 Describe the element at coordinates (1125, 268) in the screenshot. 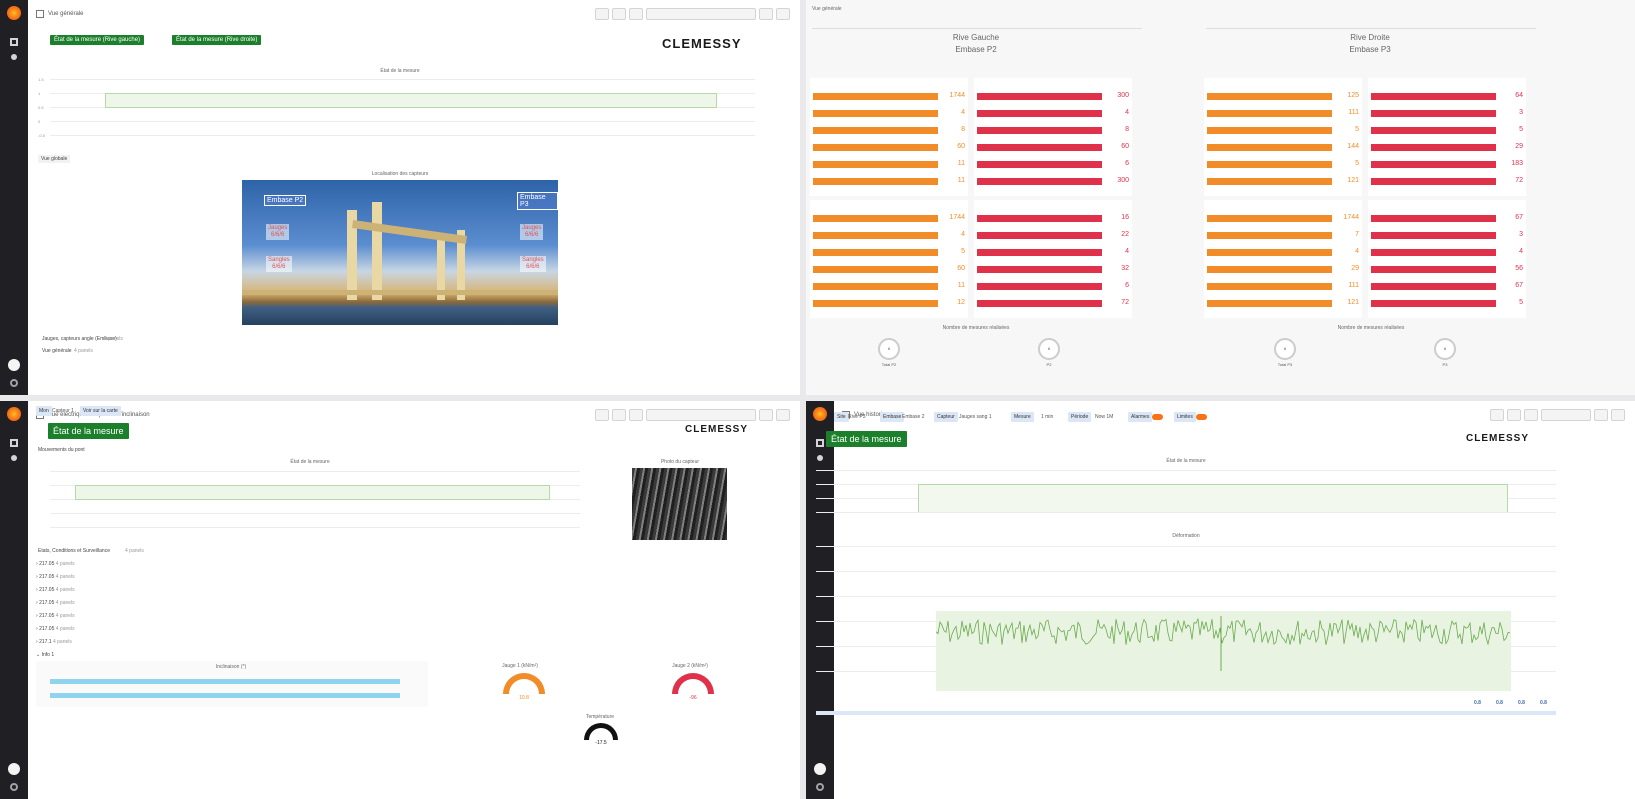

I see `sensor-bar-value: 32` at that location.